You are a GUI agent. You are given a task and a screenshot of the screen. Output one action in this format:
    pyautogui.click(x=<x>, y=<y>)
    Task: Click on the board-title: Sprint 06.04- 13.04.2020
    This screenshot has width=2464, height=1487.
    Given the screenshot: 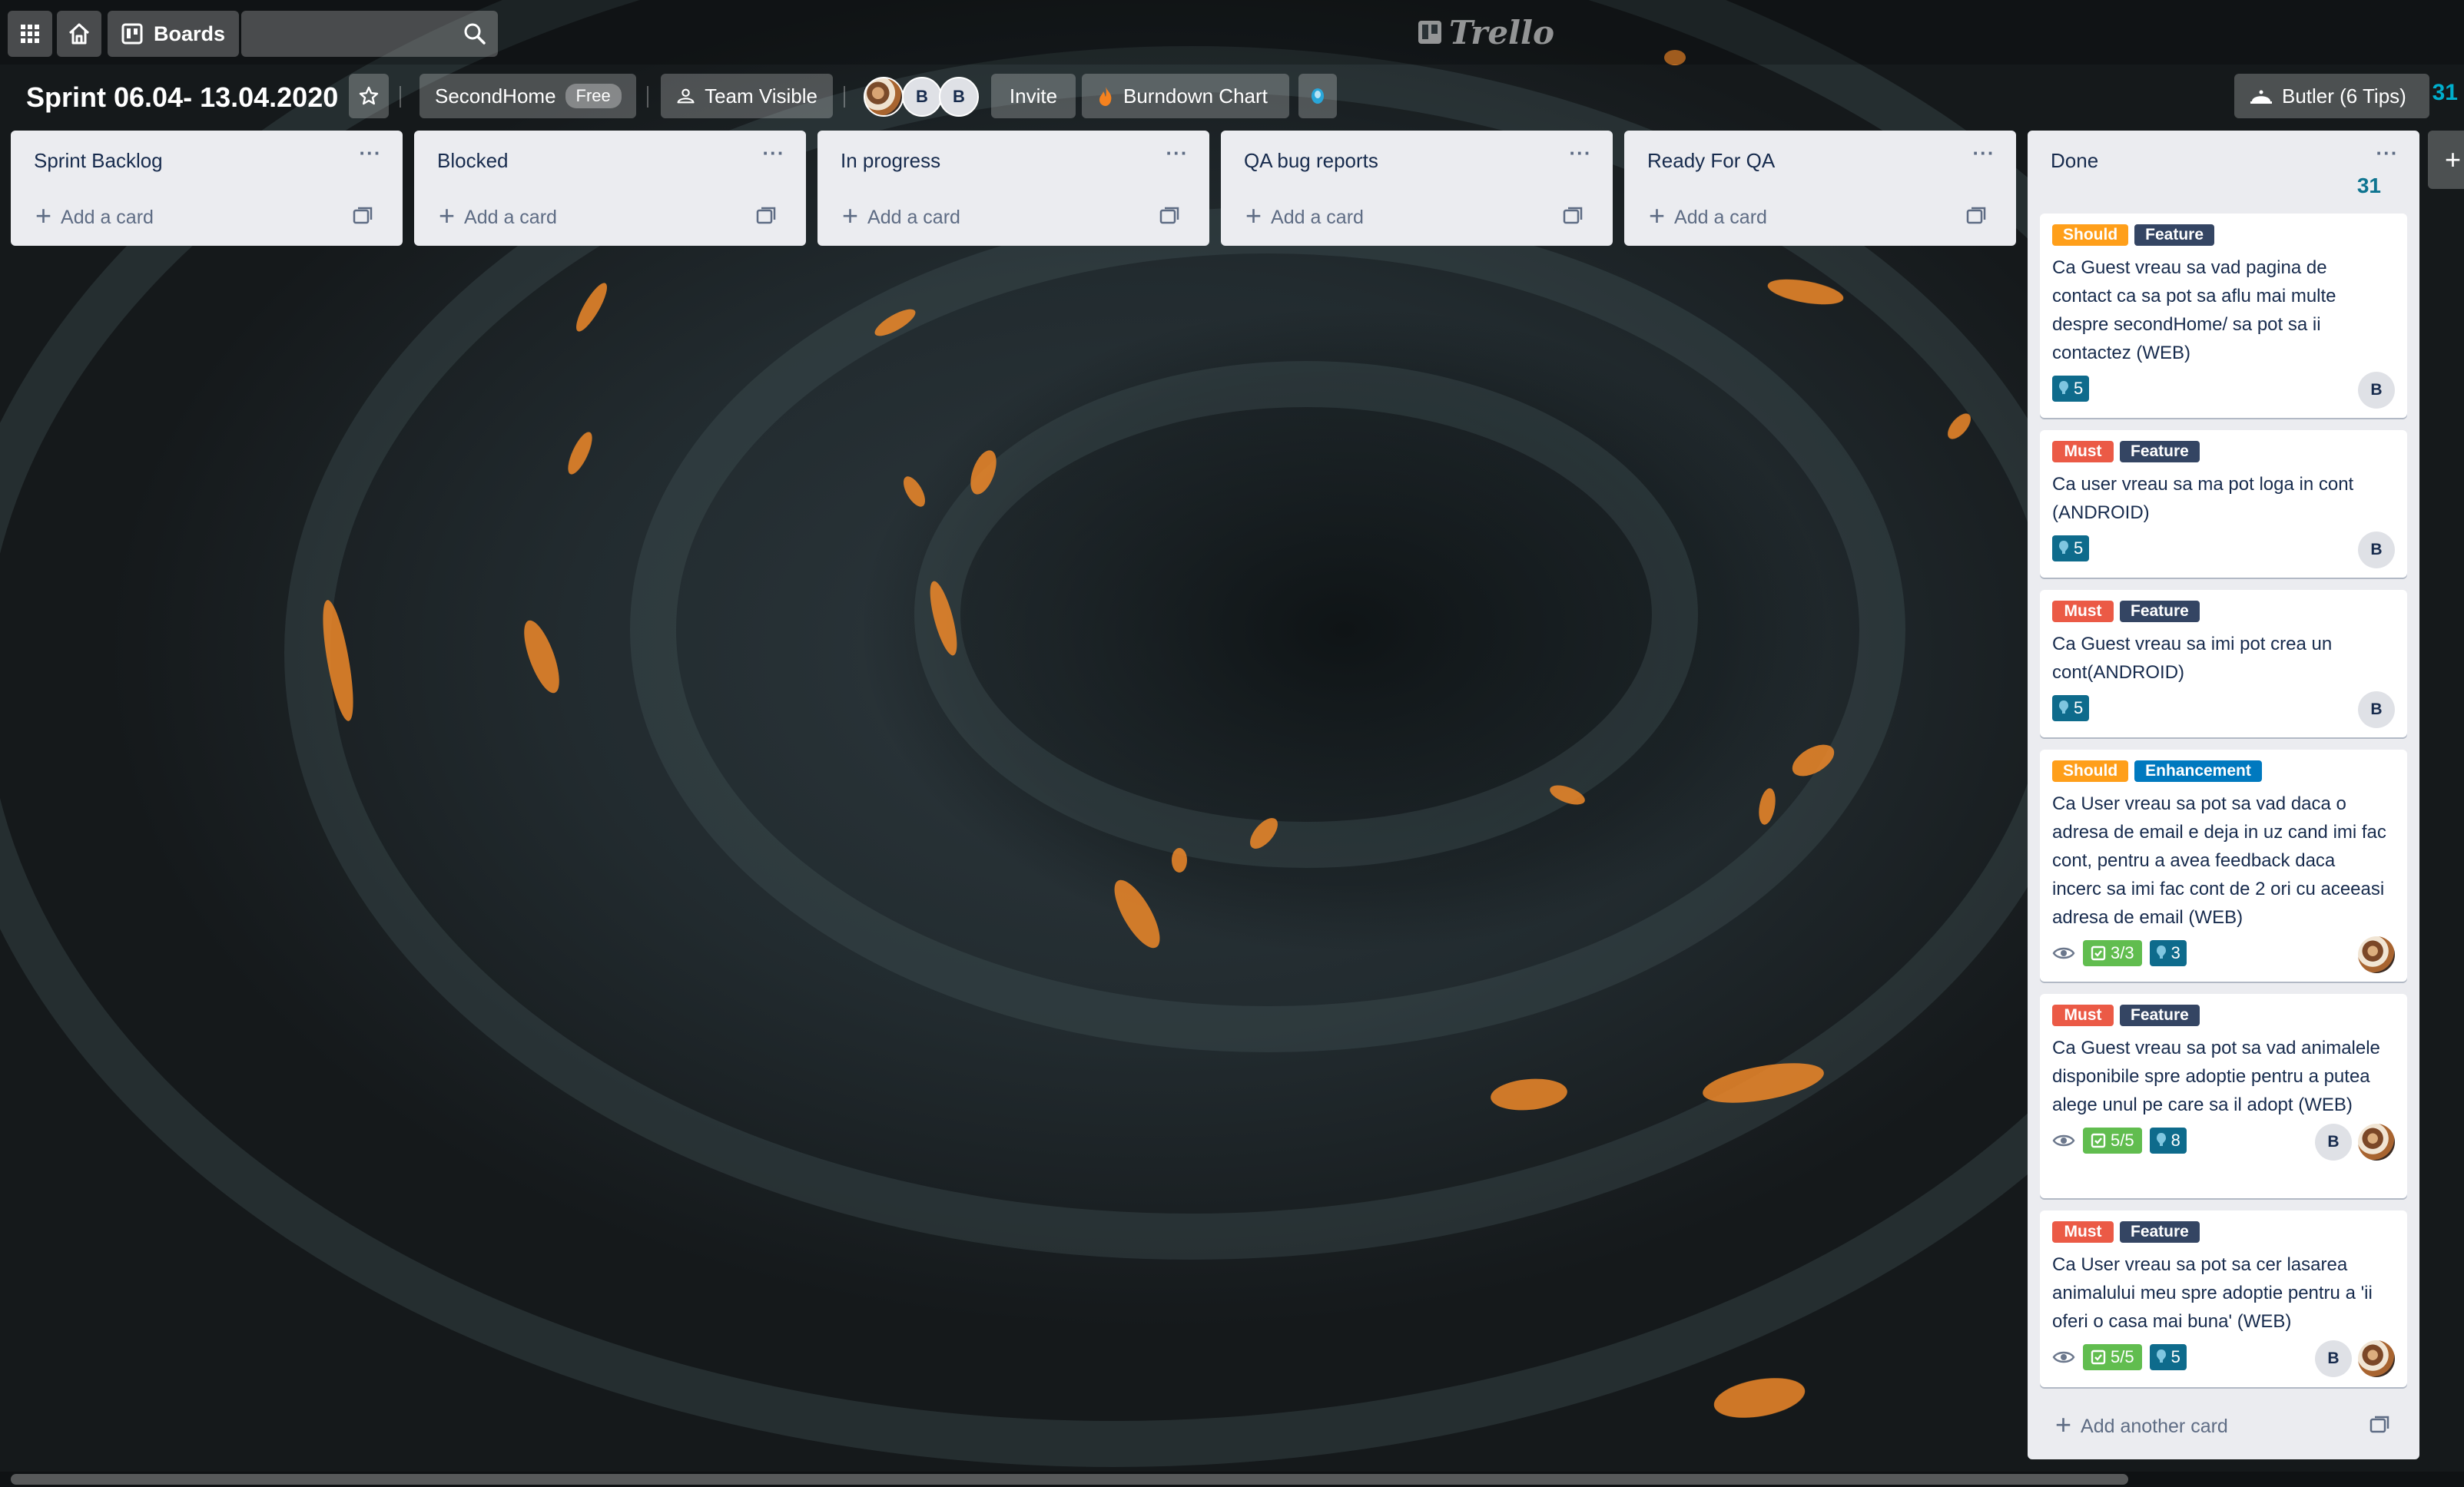 What is the action you would take?
    pyautogui.click(x=182, y=97)
    